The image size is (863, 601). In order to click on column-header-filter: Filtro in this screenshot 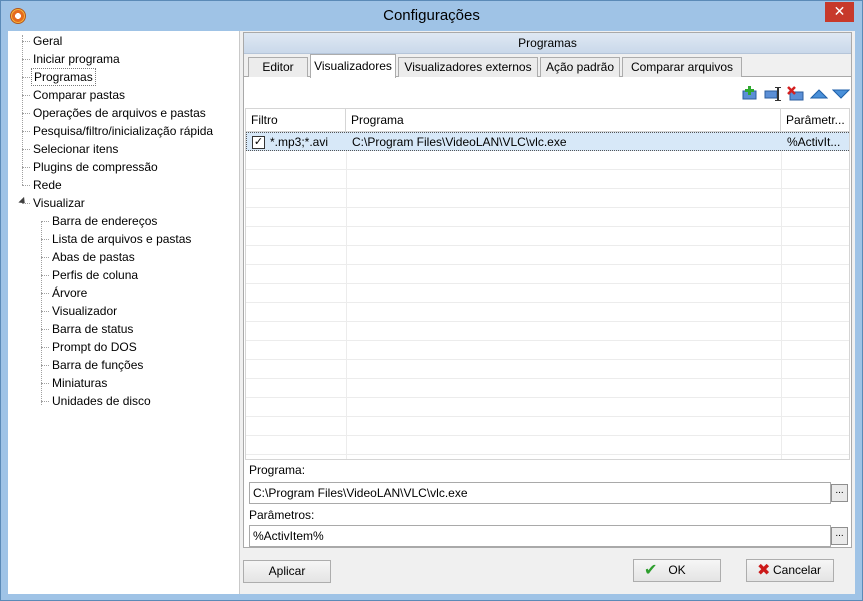, I will do `click(296, 120)`.